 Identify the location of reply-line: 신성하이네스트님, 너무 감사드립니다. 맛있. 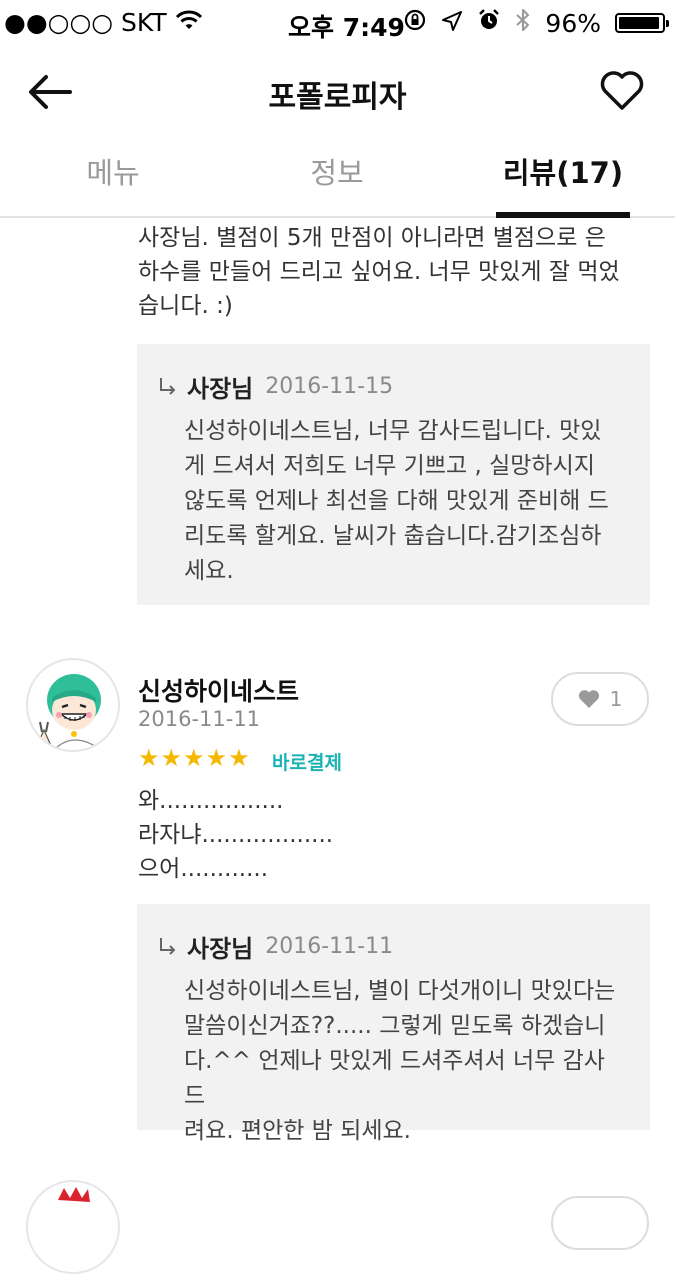
(393, 431).